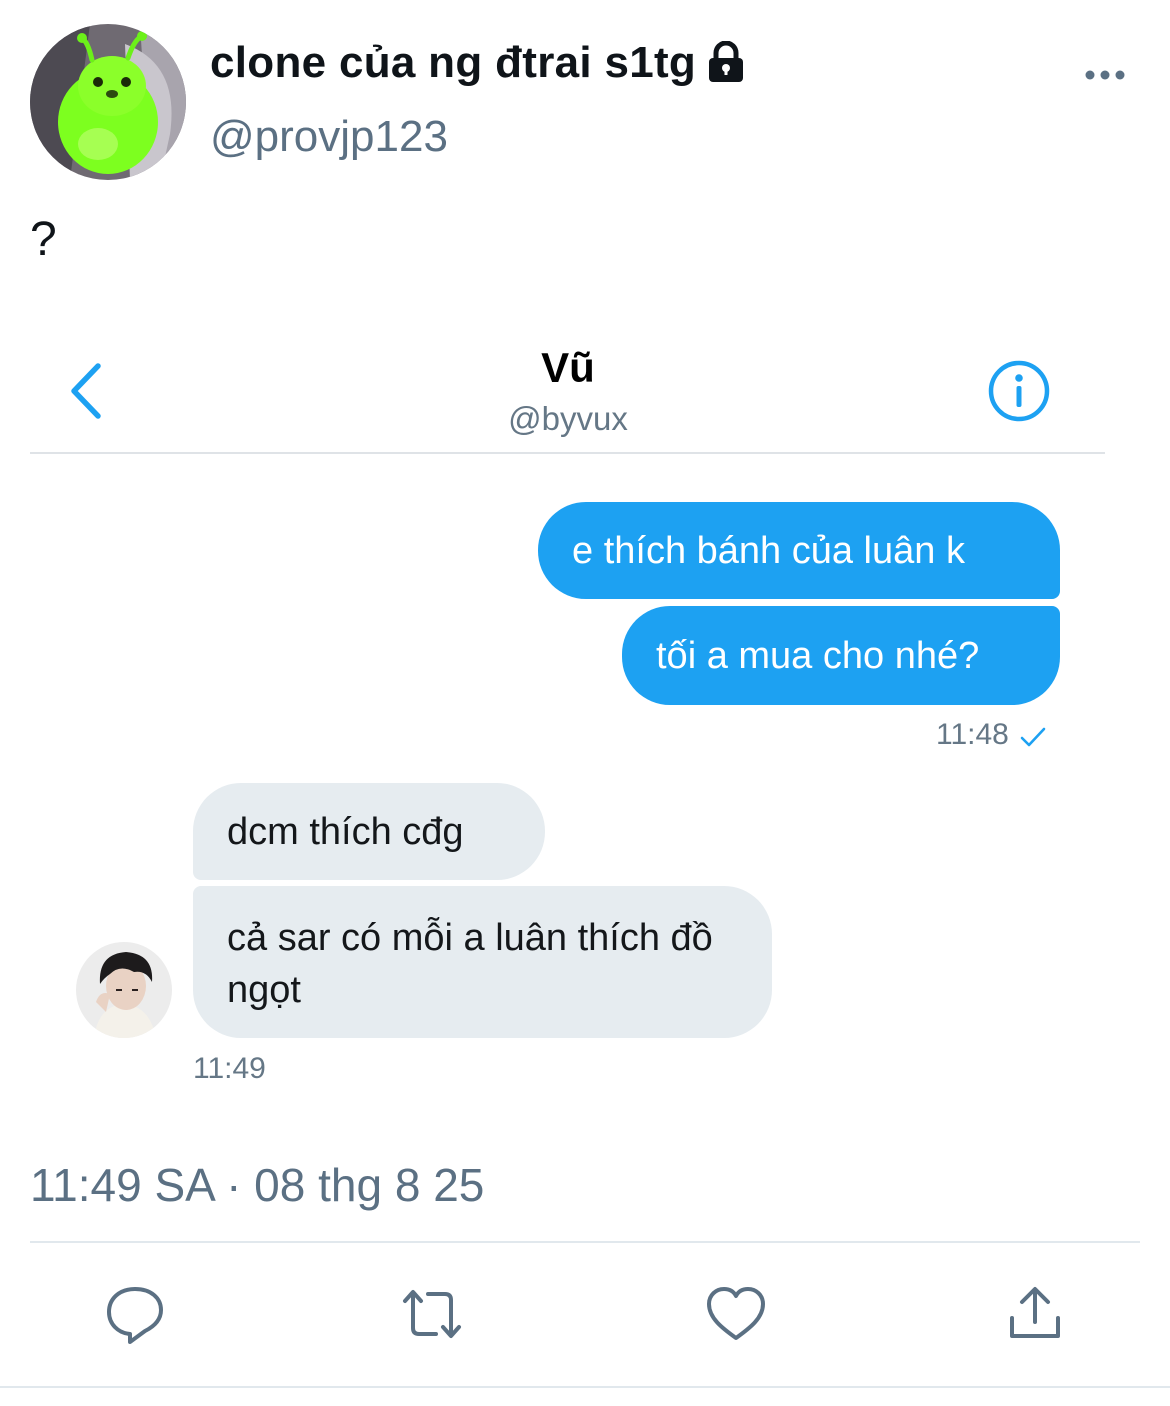  I want to click on heart-icon, so click(736, 1314).